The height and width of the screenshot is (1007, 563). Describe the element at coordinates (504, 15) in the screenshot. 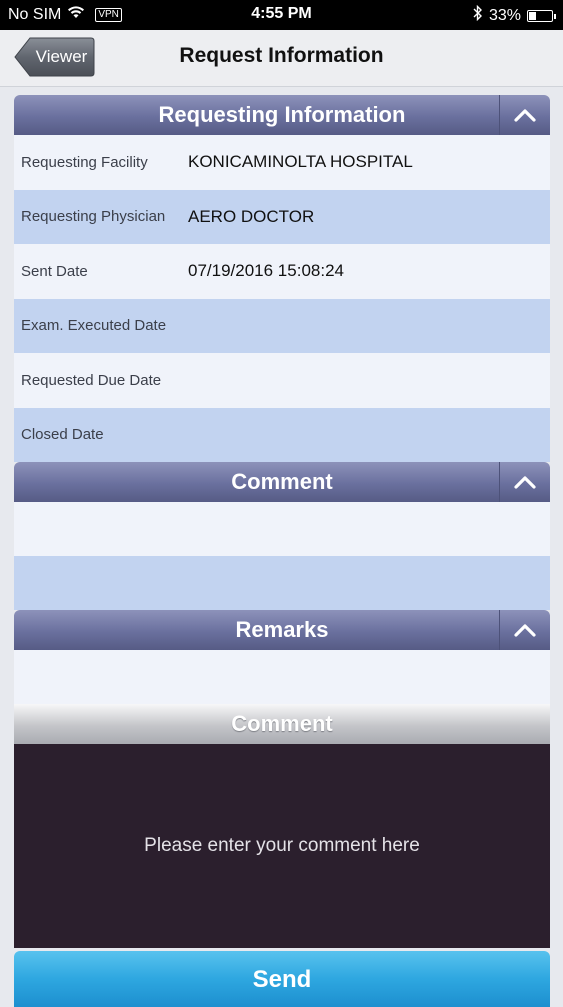

I see `battery-percent: 33%` at that location.